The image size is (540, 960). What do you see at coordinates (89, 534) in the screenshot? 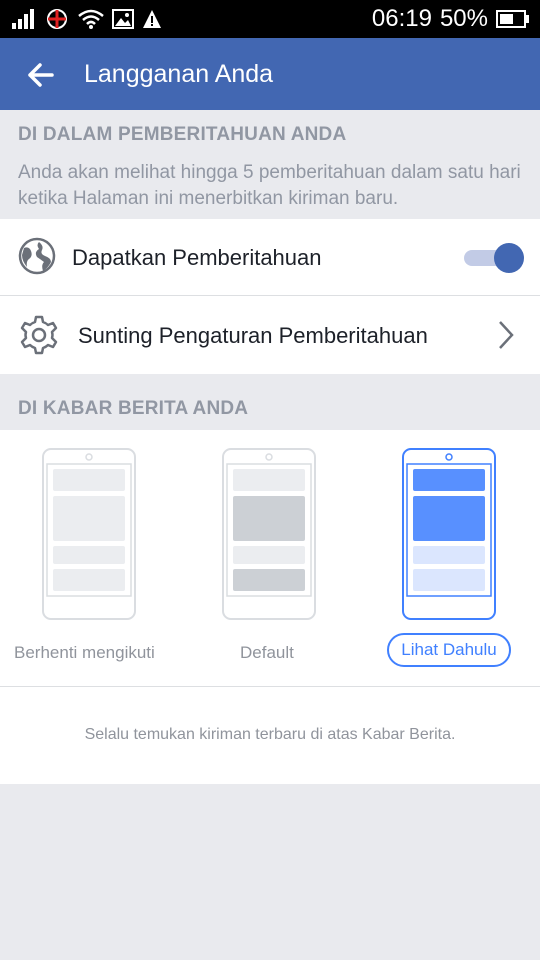
I see `unfollow-option` at bounding box center [89, 534].